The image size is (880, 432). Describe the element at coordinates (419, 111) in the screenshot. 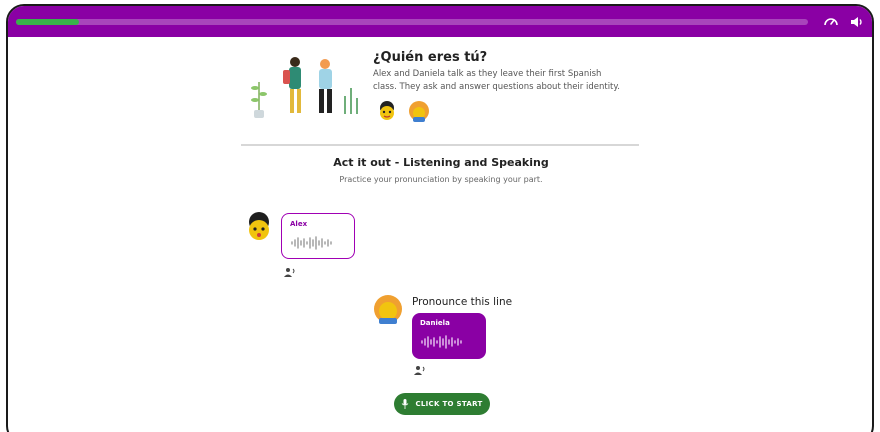

I see `daniela-mini-avatar` at that location.